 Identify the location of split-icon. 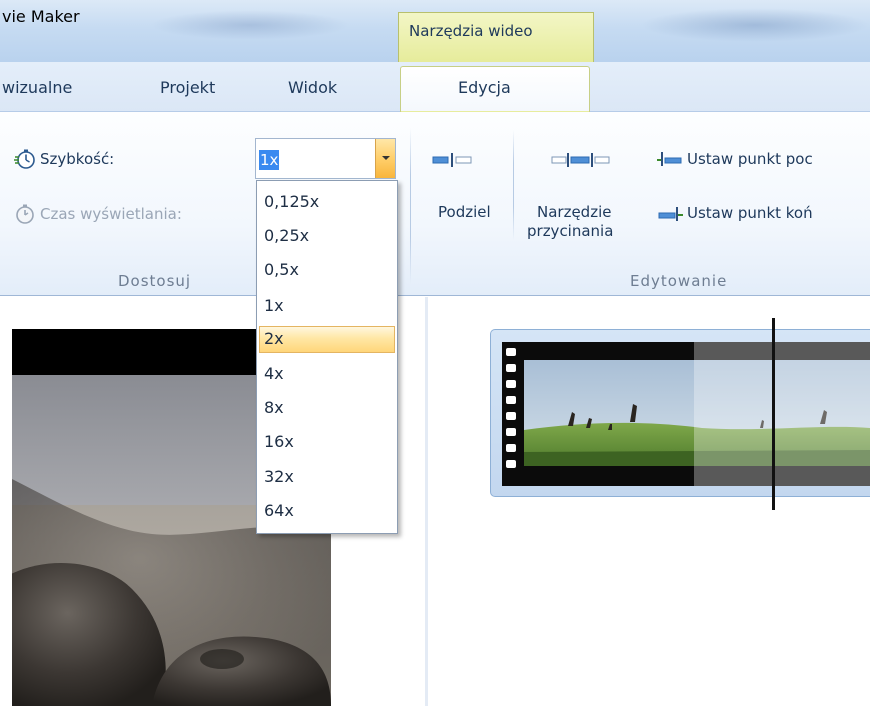
(452, 160).